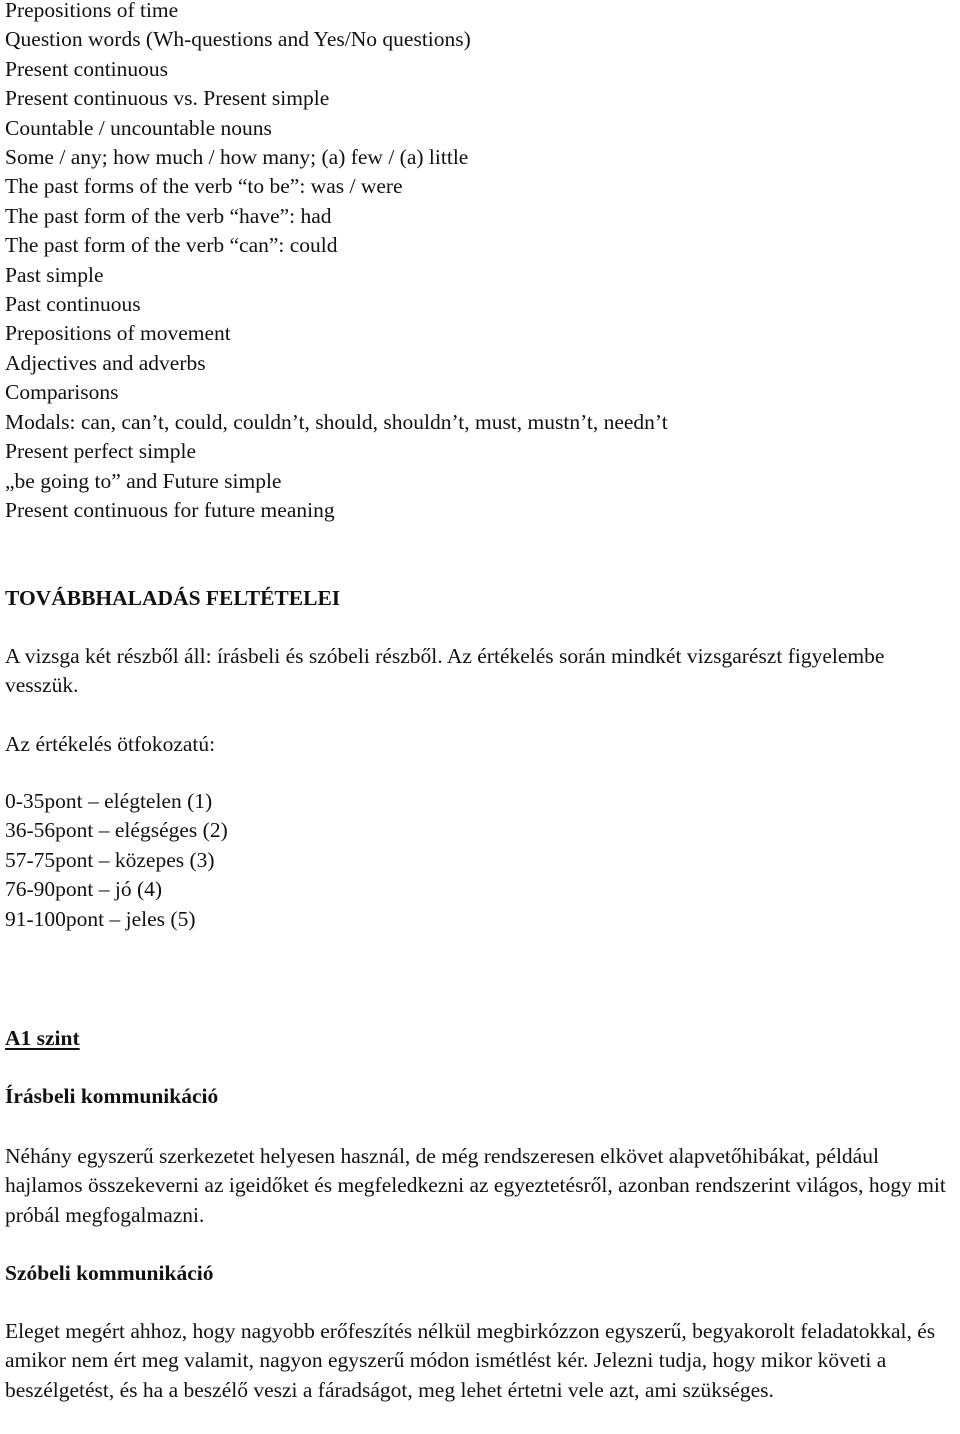 The height and width of the screenshot is (1434, 960). Describe the element at coordinates (92, 11) in the screenshot. I see `topic-item: Prepositions of time` at that location.